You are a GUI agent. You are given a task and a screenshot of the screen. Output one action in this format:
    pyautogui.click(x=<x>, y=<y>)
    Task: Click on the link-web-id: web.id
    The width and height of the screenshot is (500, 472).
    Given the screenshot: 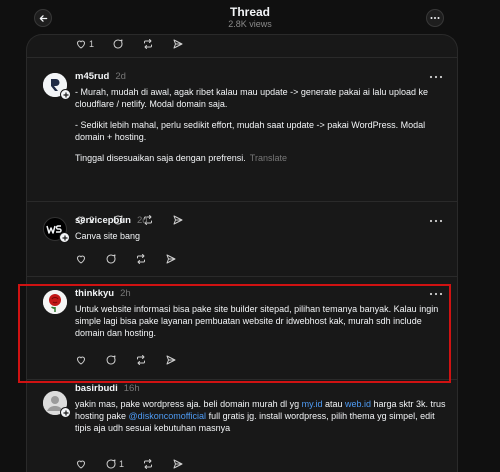 What is the action you would take?
    pyautogui.click(x=358, y=404)
    